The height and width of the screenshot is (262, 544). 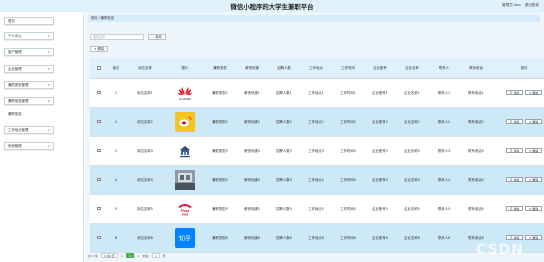 What do you see at coordinates (185, 208) in the screenshot?
I see `company-logo-pizzahut: Pizza Hut` at bounding box center [185, 208].